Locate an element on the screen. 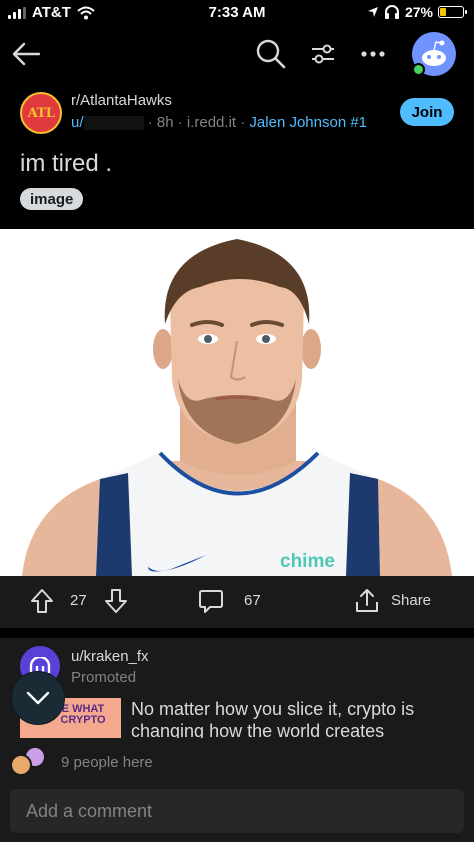 This screenshot has width=474, height=842. filter-icon is located at coordinates (323, 54).